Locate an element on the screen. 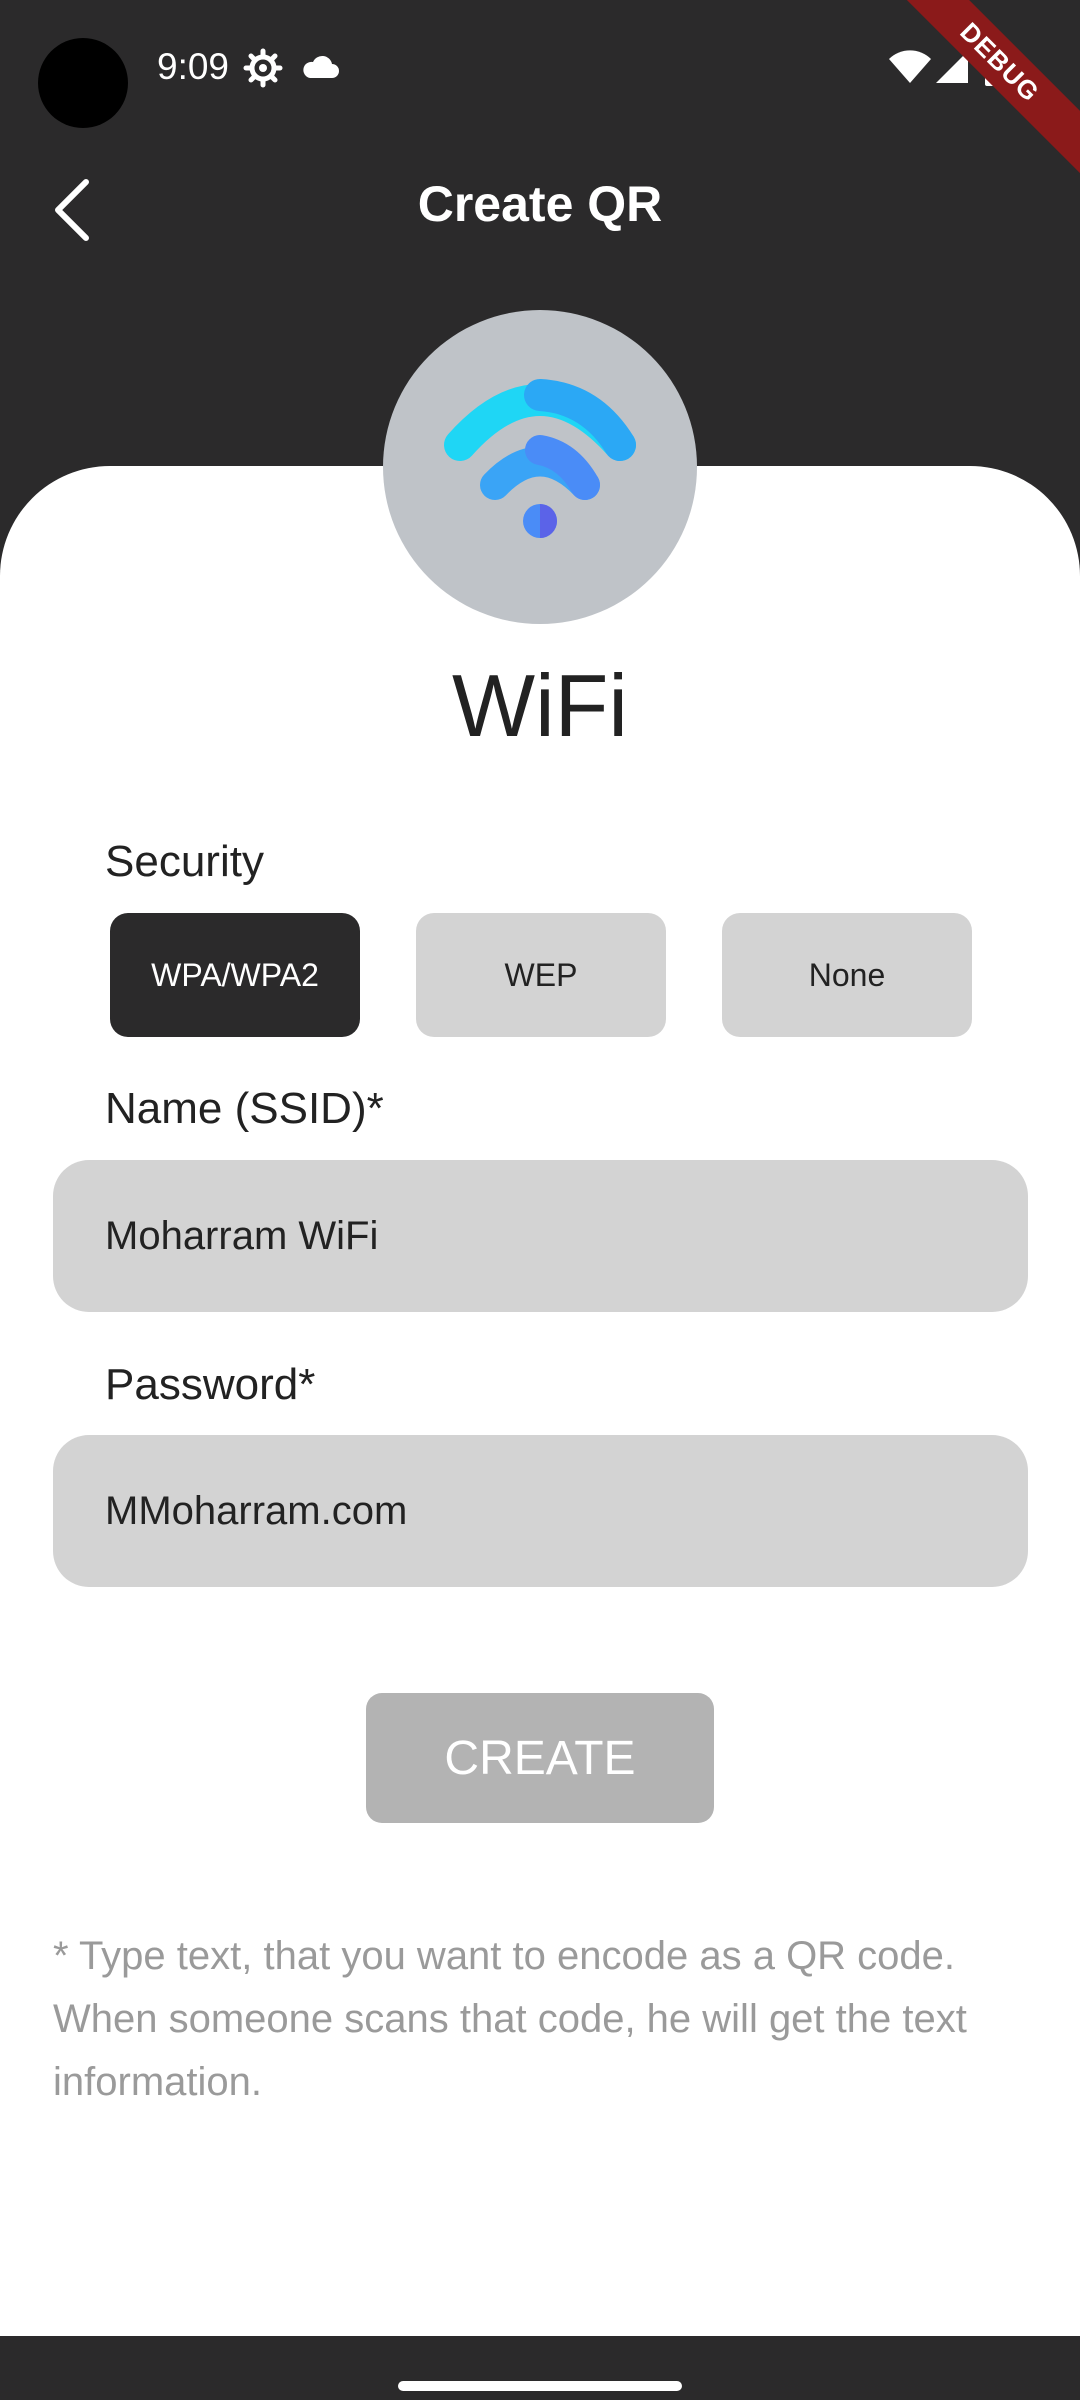 The width and height of the screenshot is (1080, 2400). security-option-wpa: WPA/WPA2 is located at coordinates (235, 975).